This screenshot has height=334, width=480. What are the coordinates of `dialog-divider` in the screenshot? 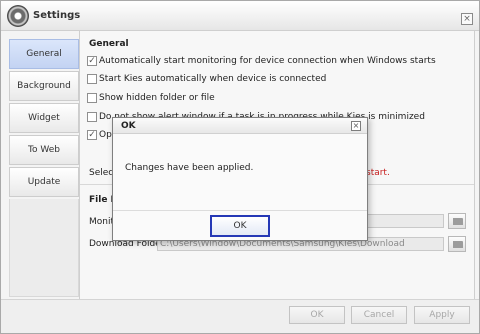 It's located at (240, 210).